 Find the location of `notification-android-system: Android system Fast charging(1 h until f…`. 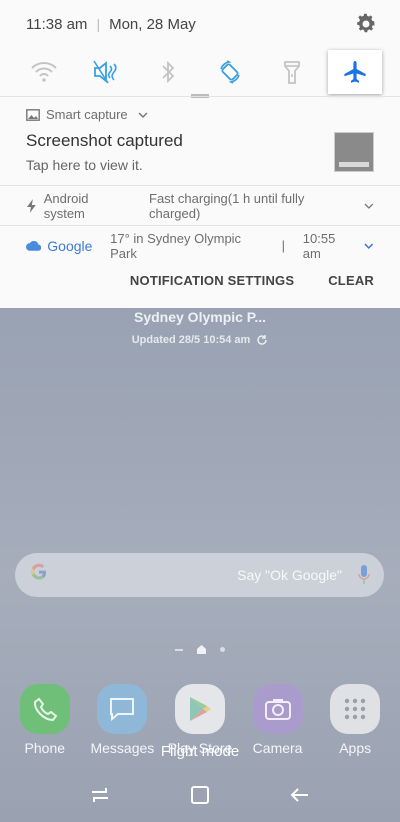

notification-android-system: Android system Fast charging(1 h until f… is located at coordinates (200, 205).